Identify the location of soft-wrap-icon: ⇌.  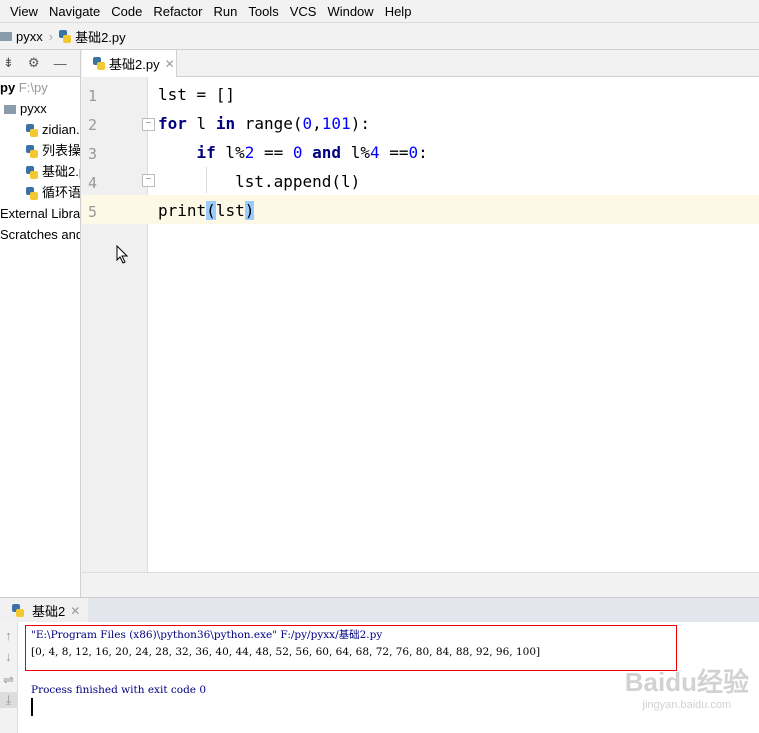
(8, 680).